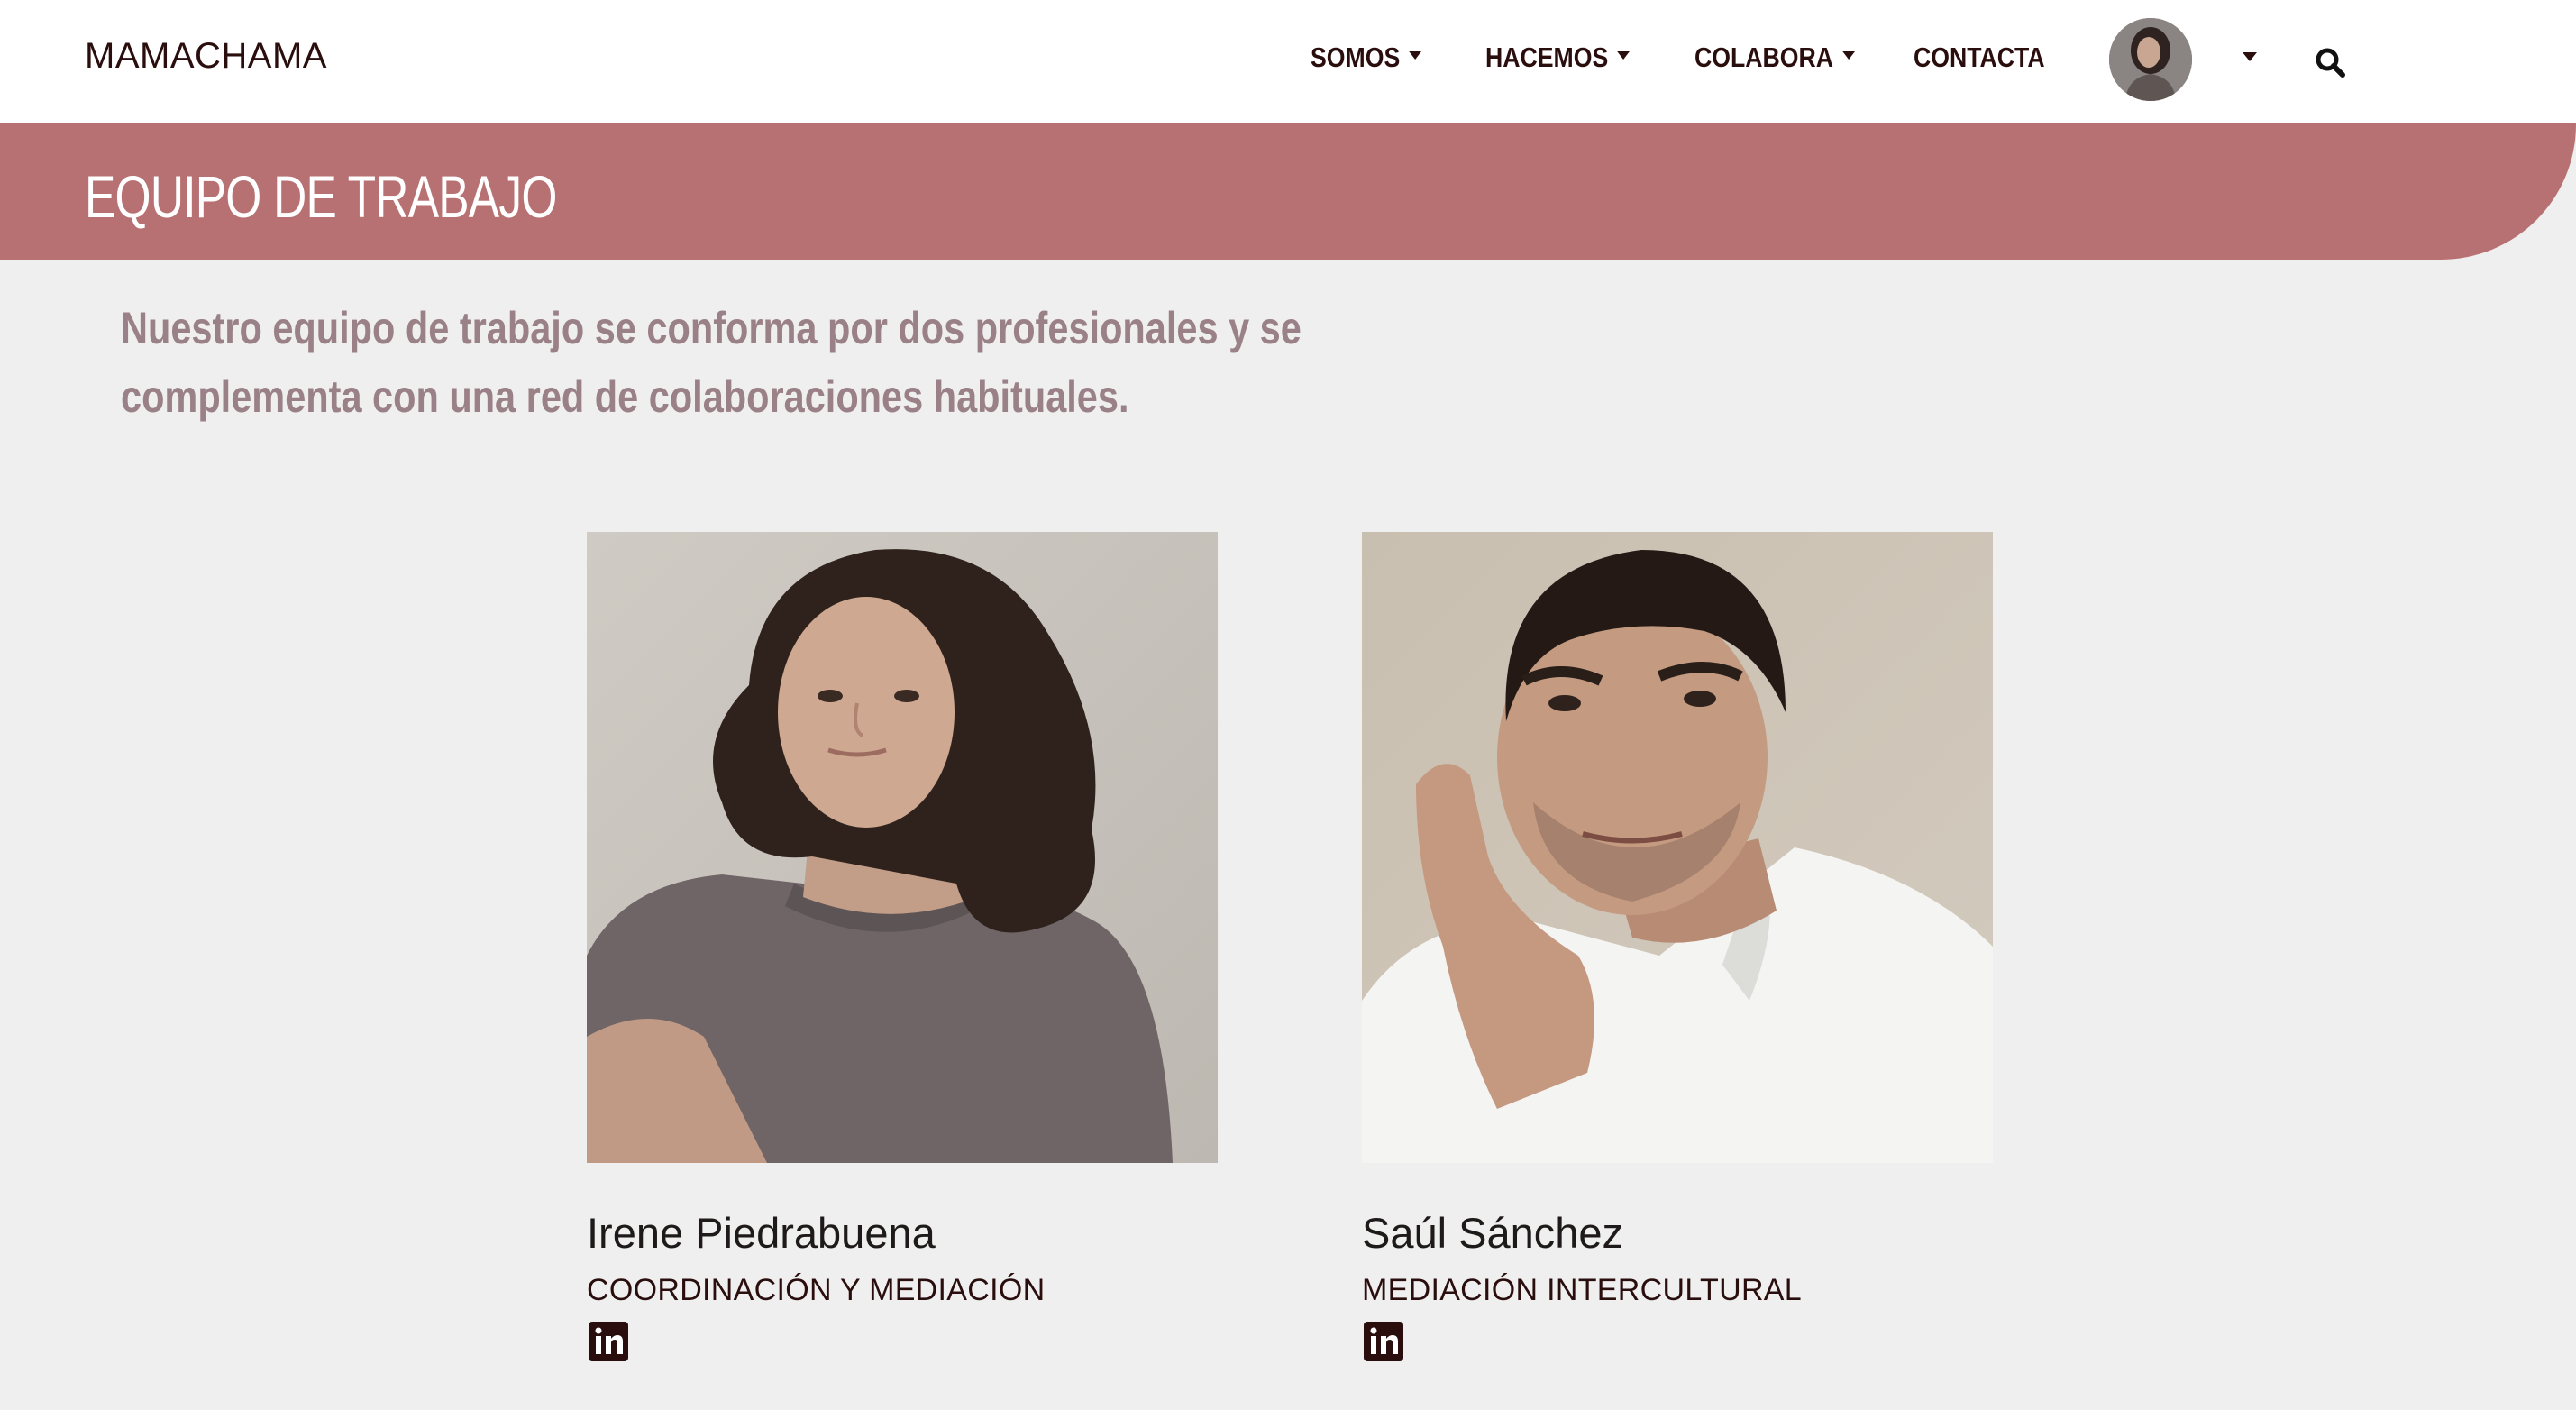  I want to click on nav-item-hacemos: HACEMOS, so click(1558, 58).